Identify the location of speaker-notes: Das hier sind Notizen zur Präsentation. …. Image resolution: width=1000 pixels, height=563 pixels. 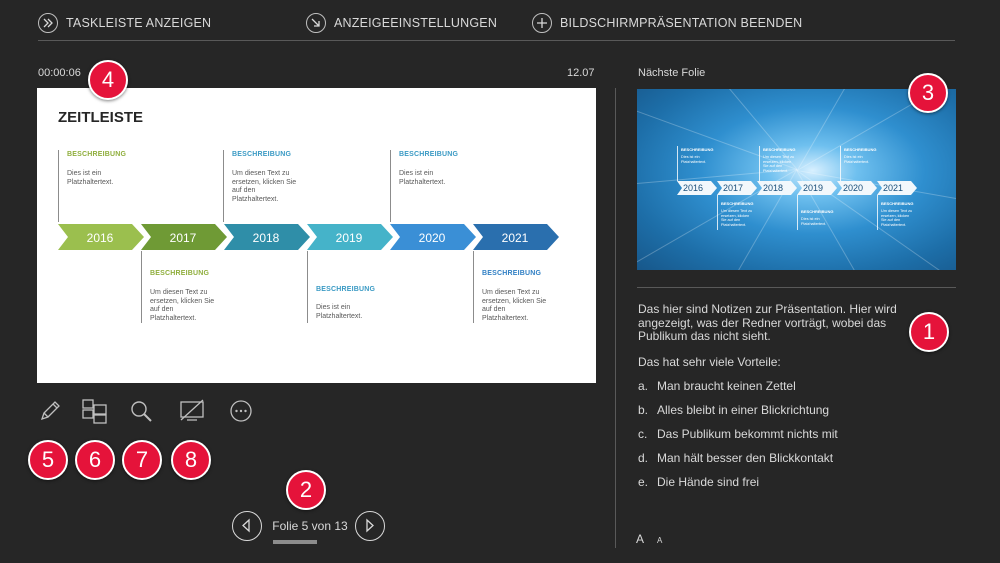
(788, 323).